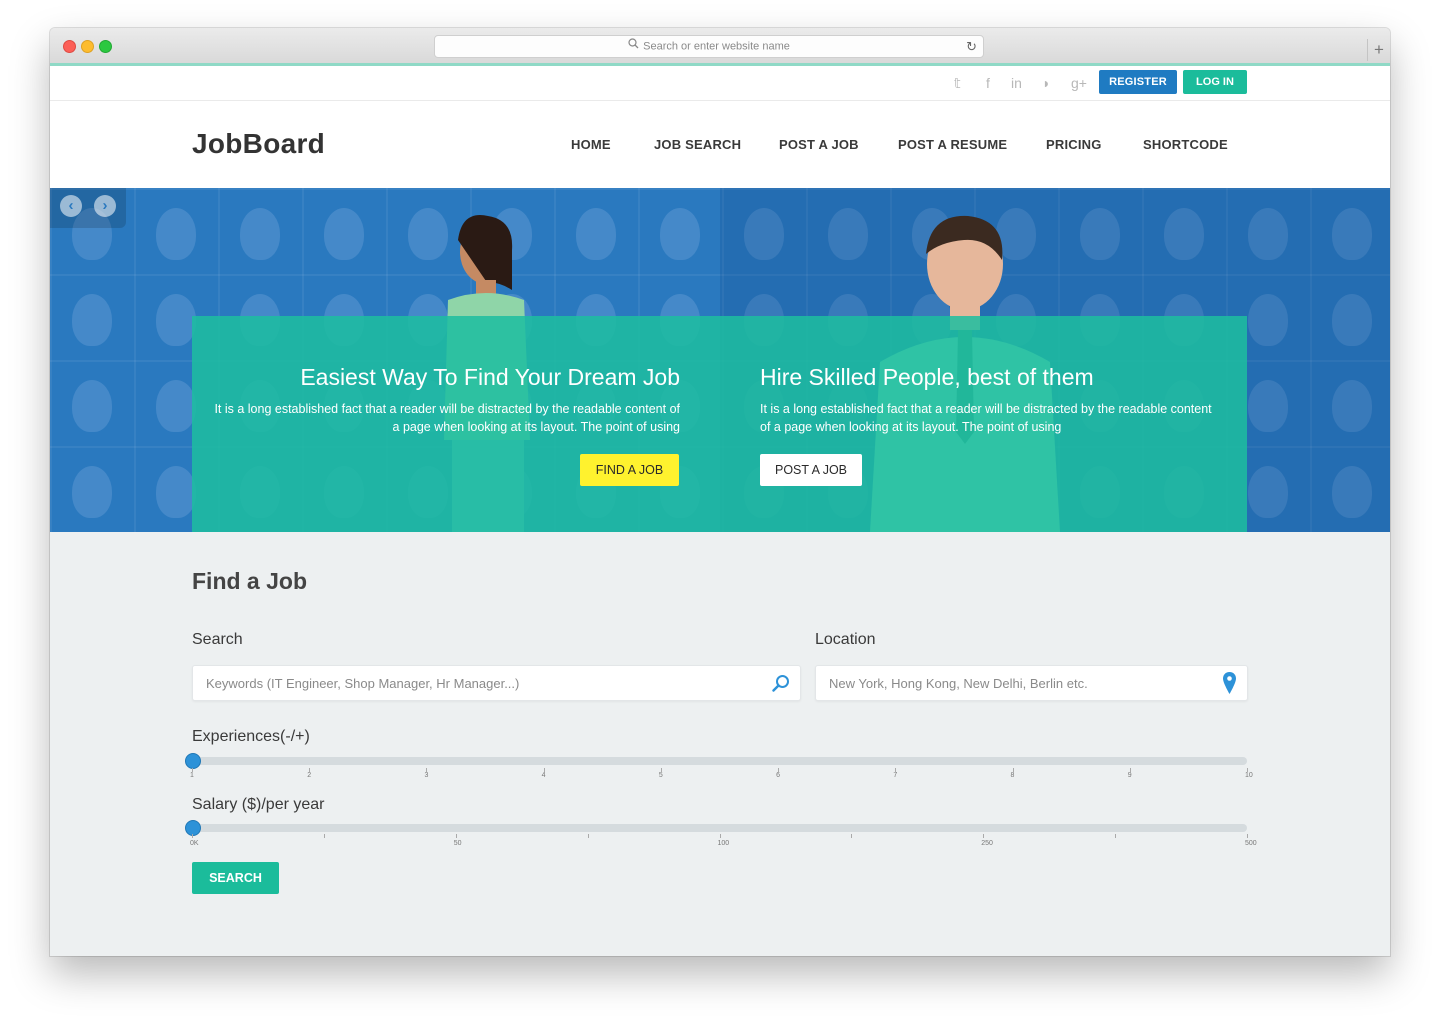 Image resolution: width=1440 pixels, height=1028 pixels. I want to click on slider-tick-label: 8, so click(1012, 775).